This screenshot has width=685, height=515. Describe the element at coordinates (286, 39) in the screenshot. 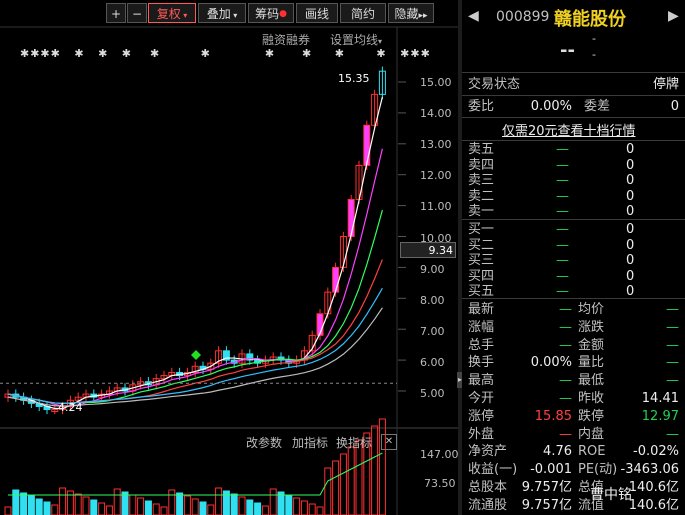

I see `margin-trade-link: 融资融券` at that location.